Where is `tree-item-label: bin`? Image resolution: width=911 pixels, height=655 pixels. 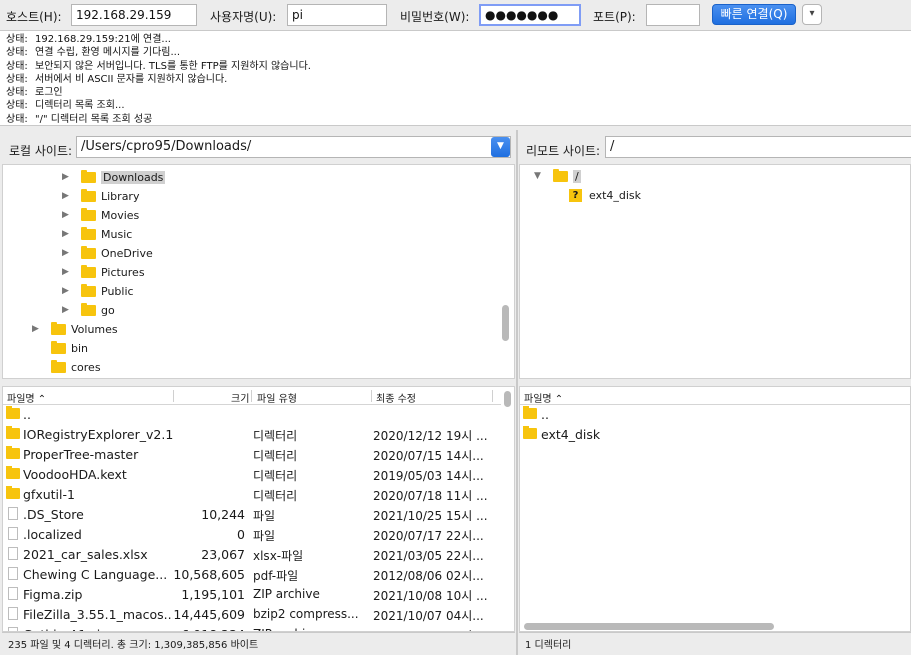 tree-item-label: bin is located at coordinates (80, 348).